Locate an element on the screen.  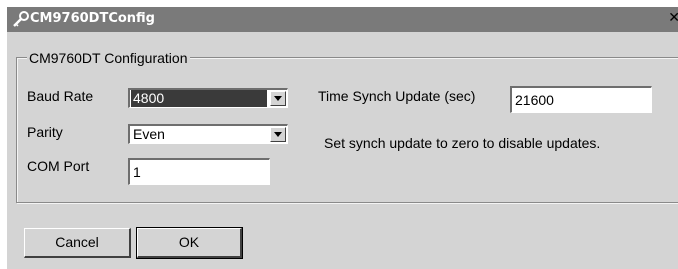
cancel-button: Cancel is located at coordinates (77, 243).